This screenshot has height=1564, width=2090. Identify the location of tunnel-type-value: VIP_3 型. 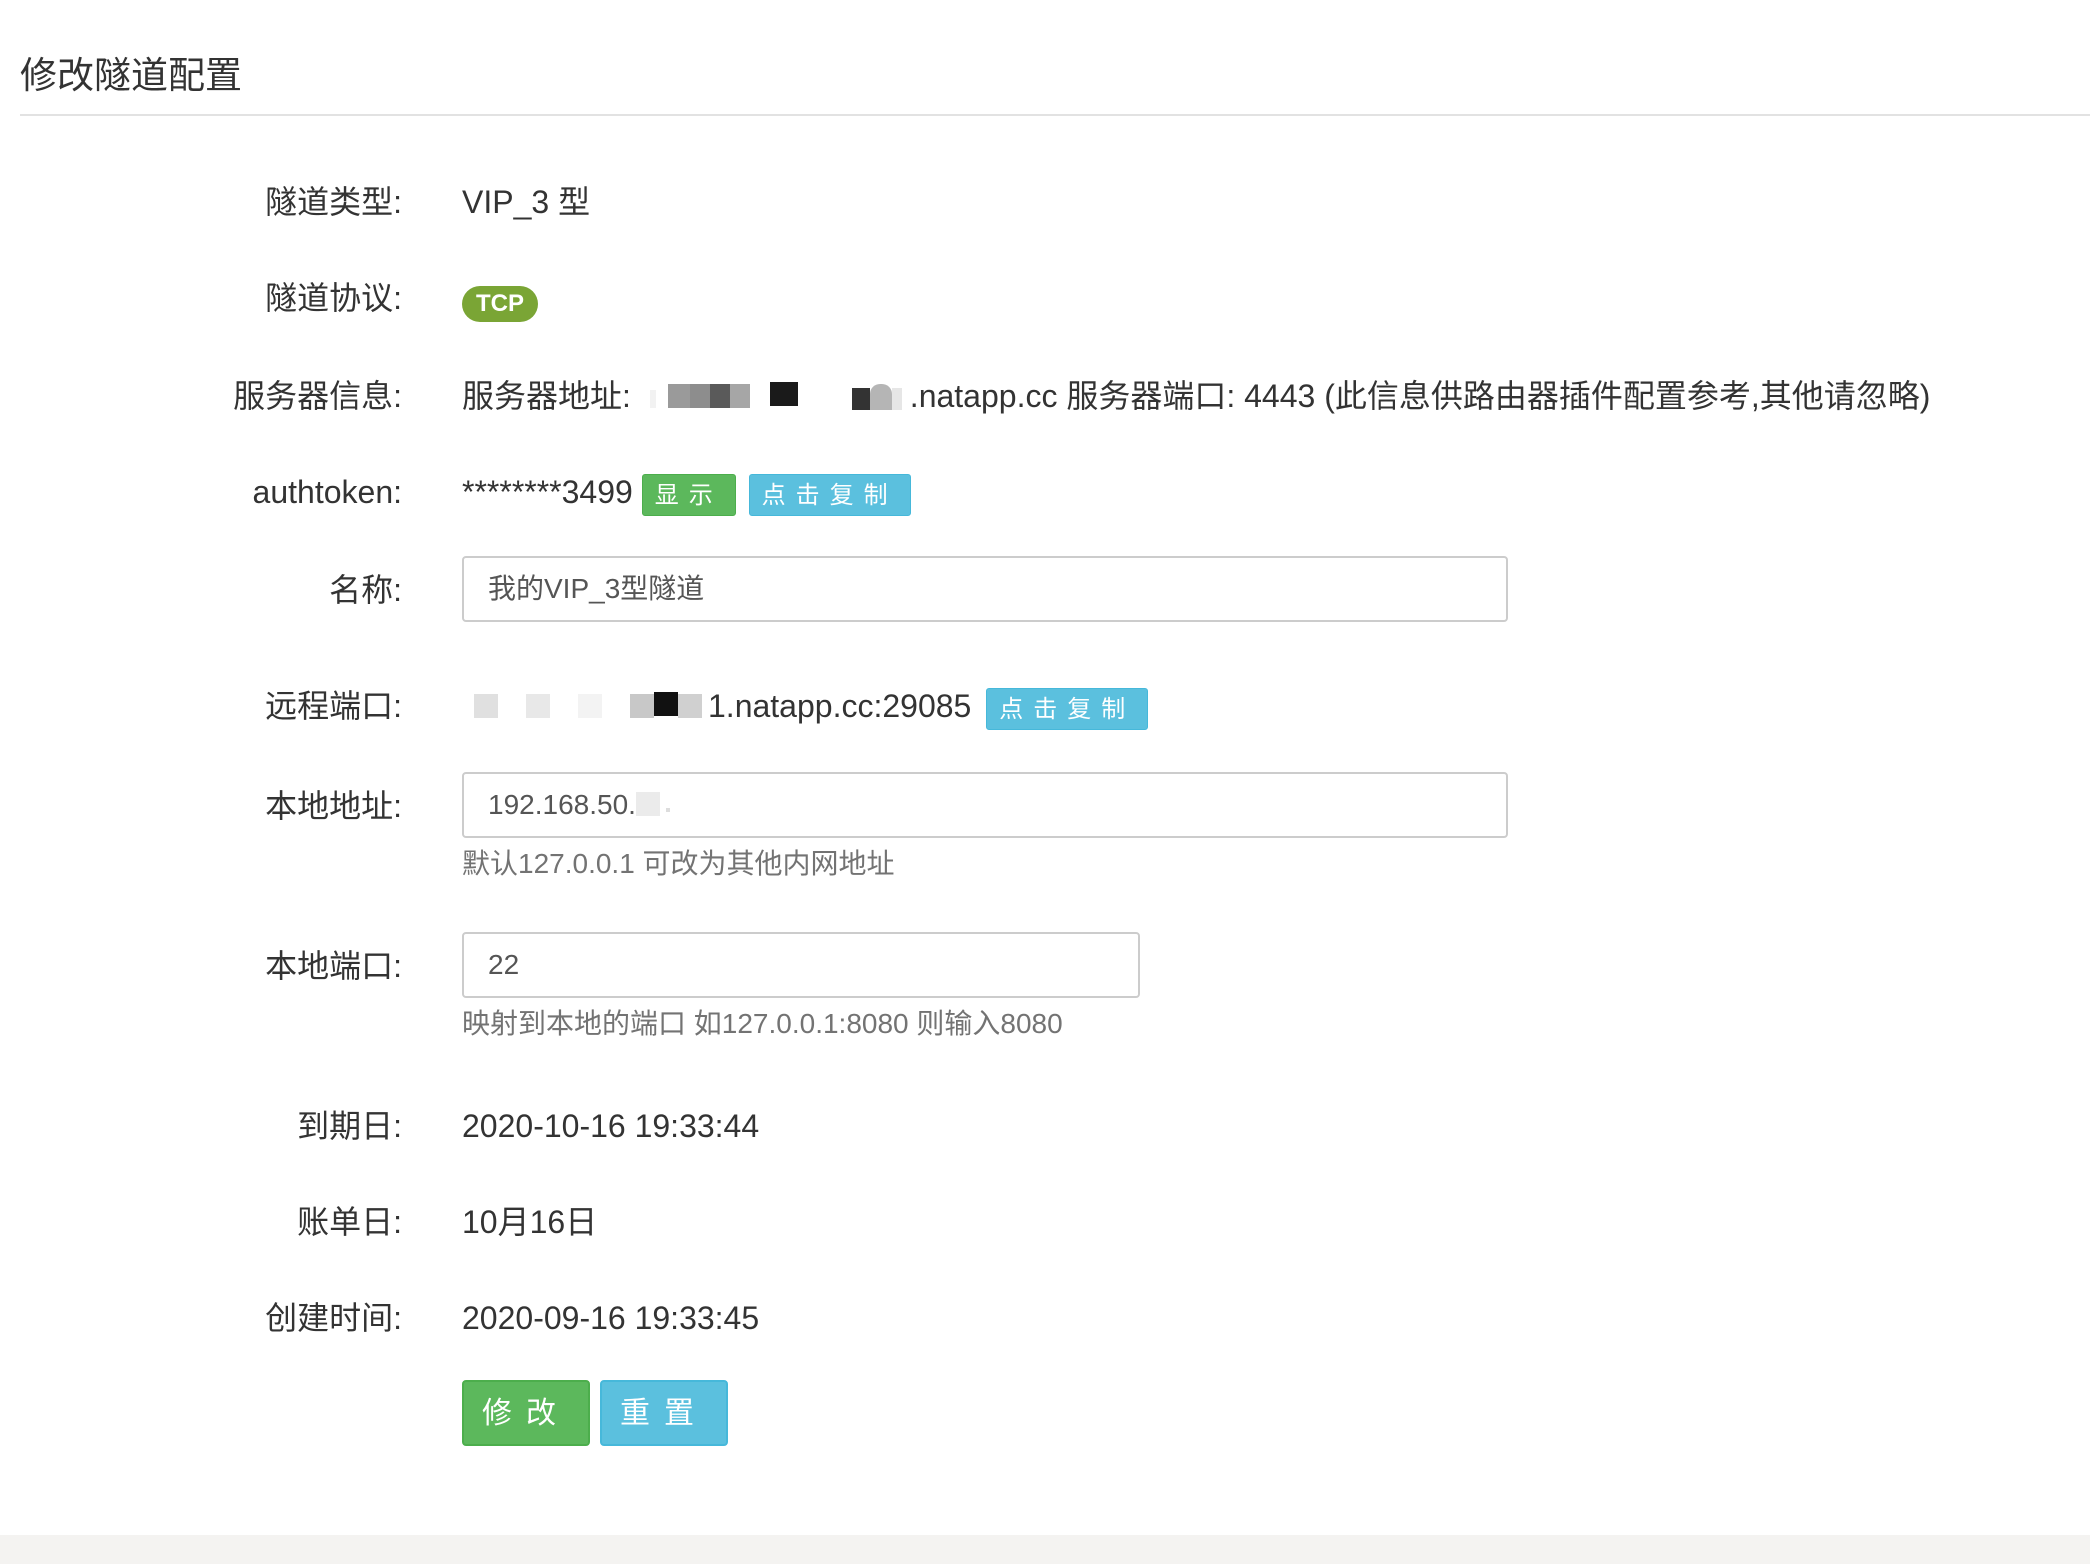
(526, 202).